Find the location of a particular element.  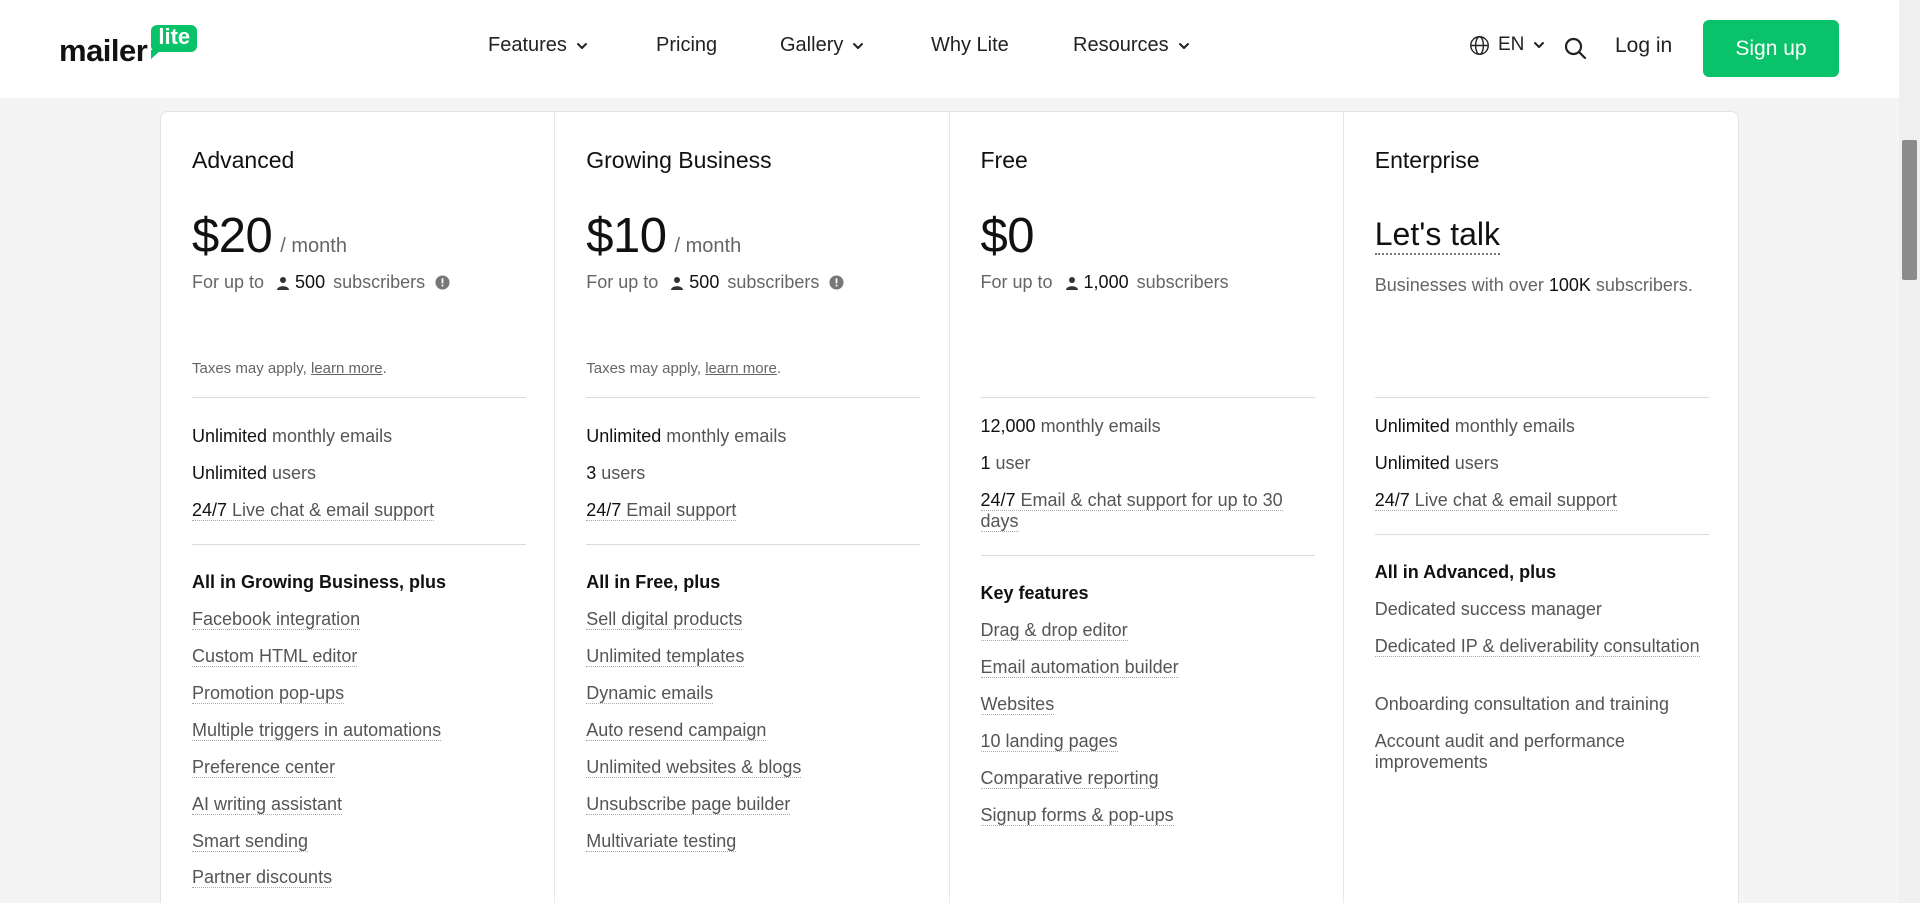

nav-features: Features is located at coordinates (538, 45).